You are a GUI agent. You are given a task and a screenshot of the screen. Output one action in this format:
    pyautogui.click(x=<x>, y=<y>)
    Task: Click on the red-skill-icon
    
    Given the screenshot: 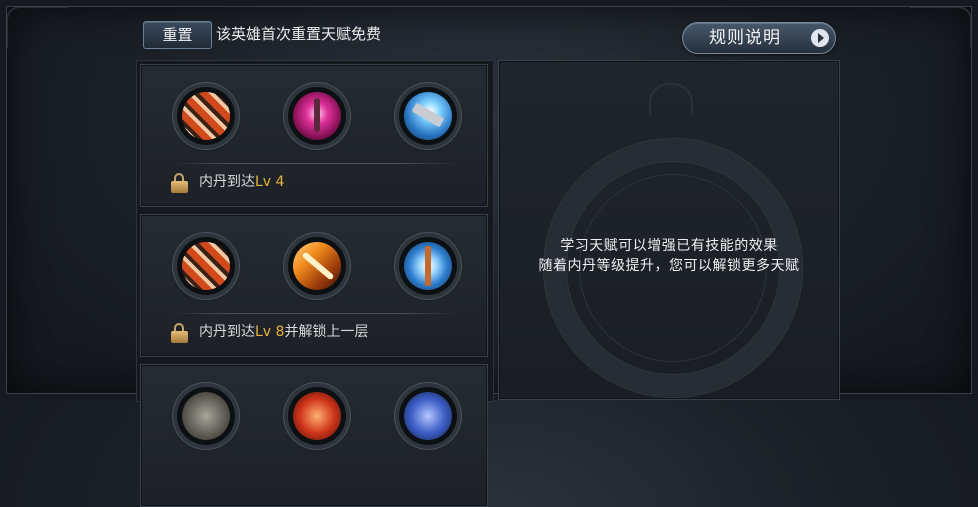 What is the action you would take?
    pyautogui.click(x=317, y=416)
    